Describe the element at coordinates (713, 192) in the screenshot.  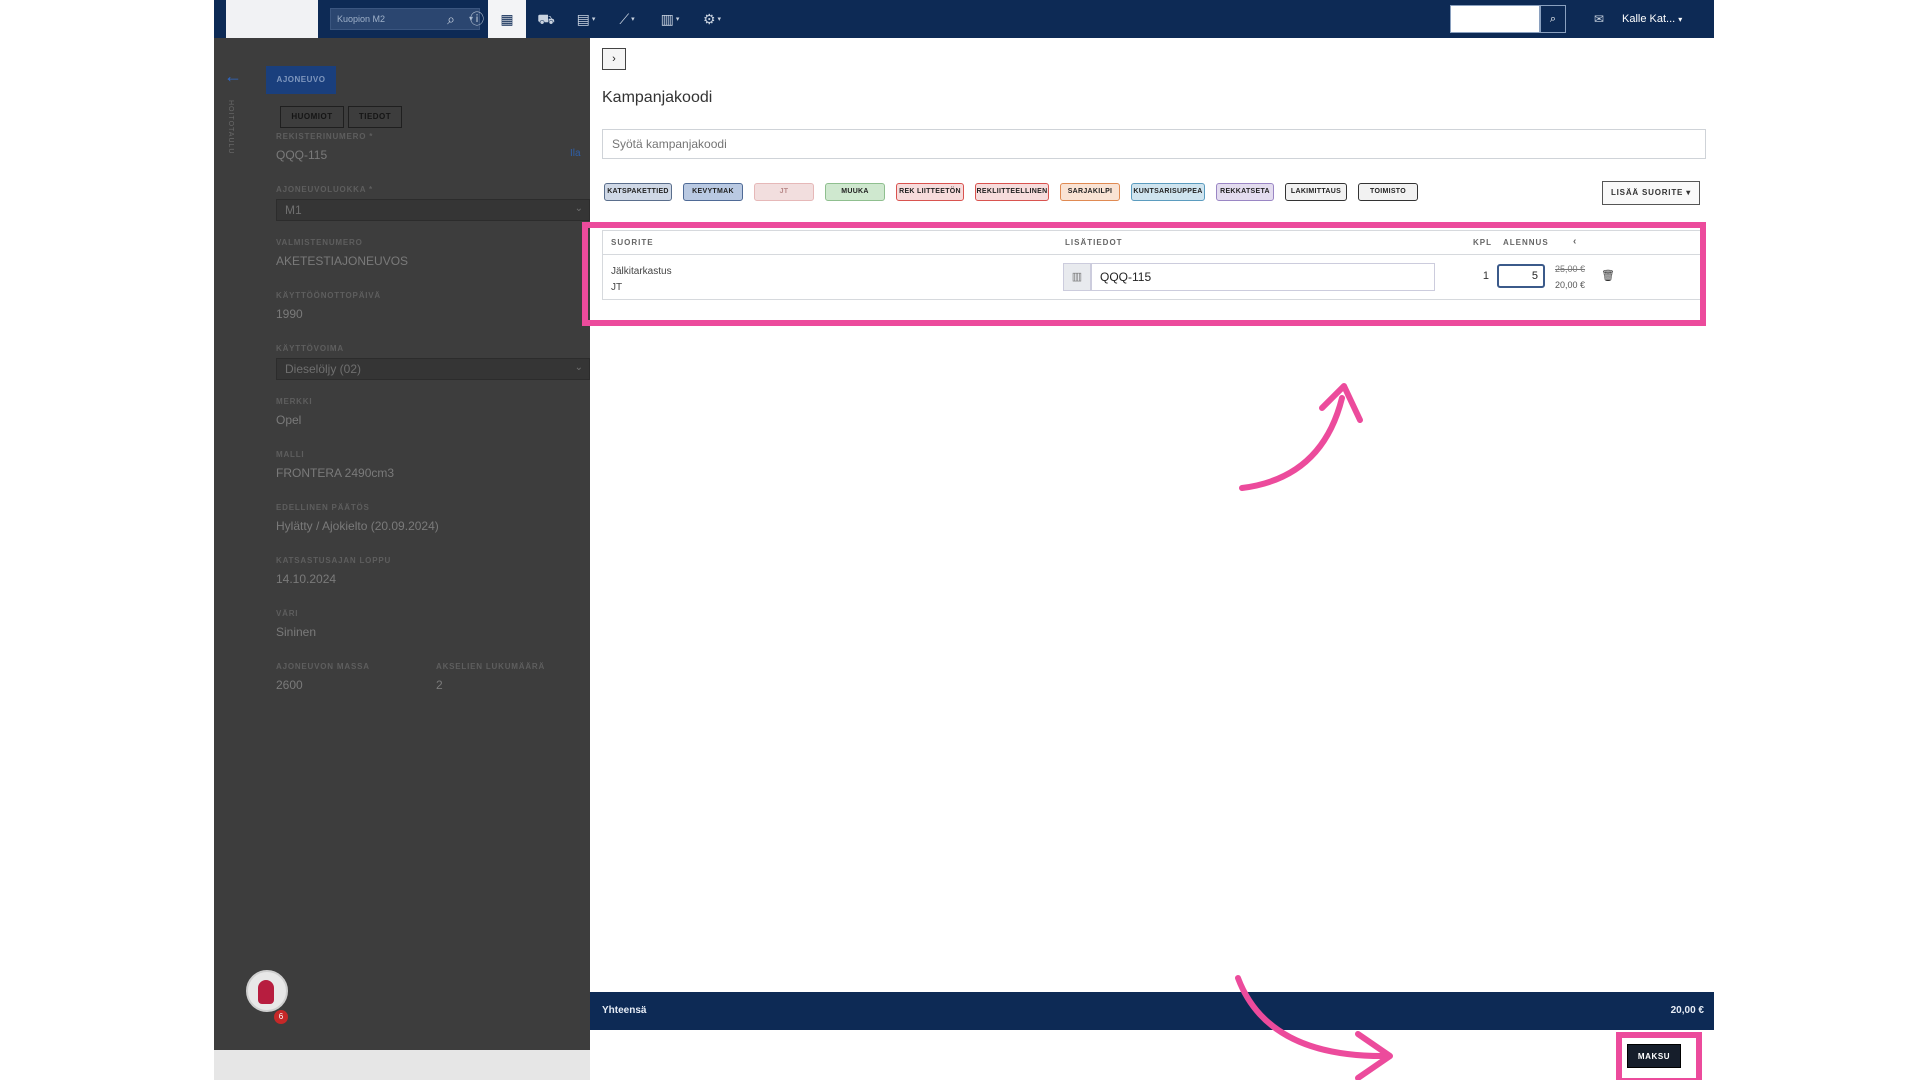
I see `service-chip: KEVYTMAK` at that location.